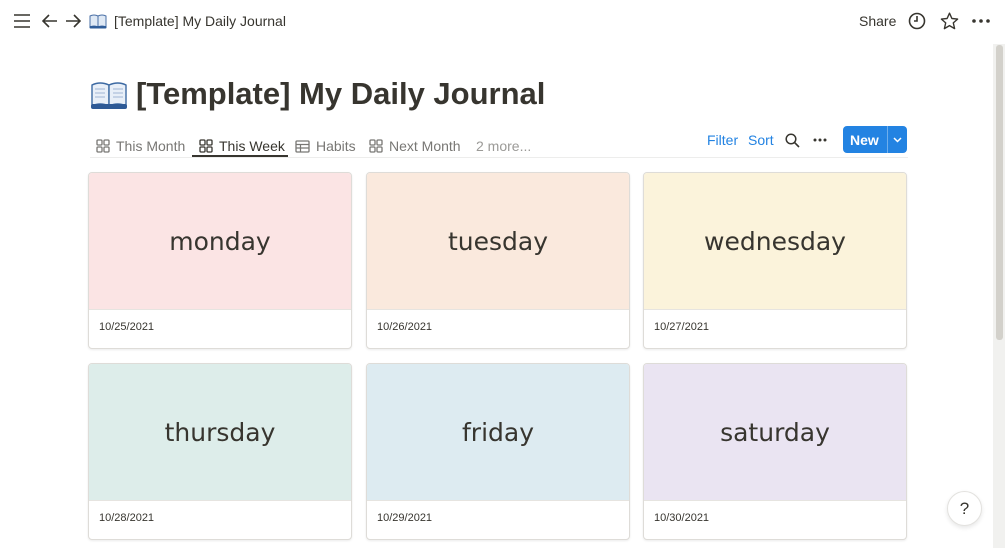 Image resolution: width=1005 pixels, height=548 pixels. I want to click on card-saturday: saturday 10/30/2021, so click(775, 451).